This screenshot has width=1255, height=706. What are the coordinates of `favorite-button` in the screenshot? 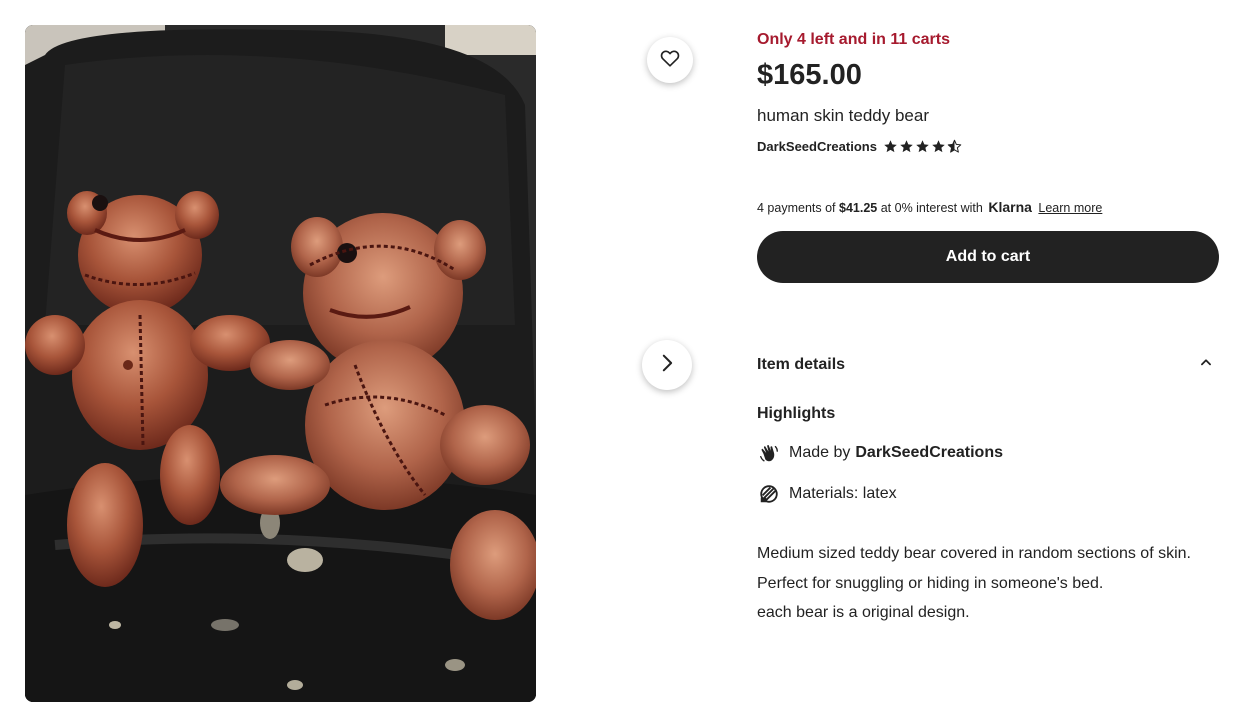 It's located at (670, 60).